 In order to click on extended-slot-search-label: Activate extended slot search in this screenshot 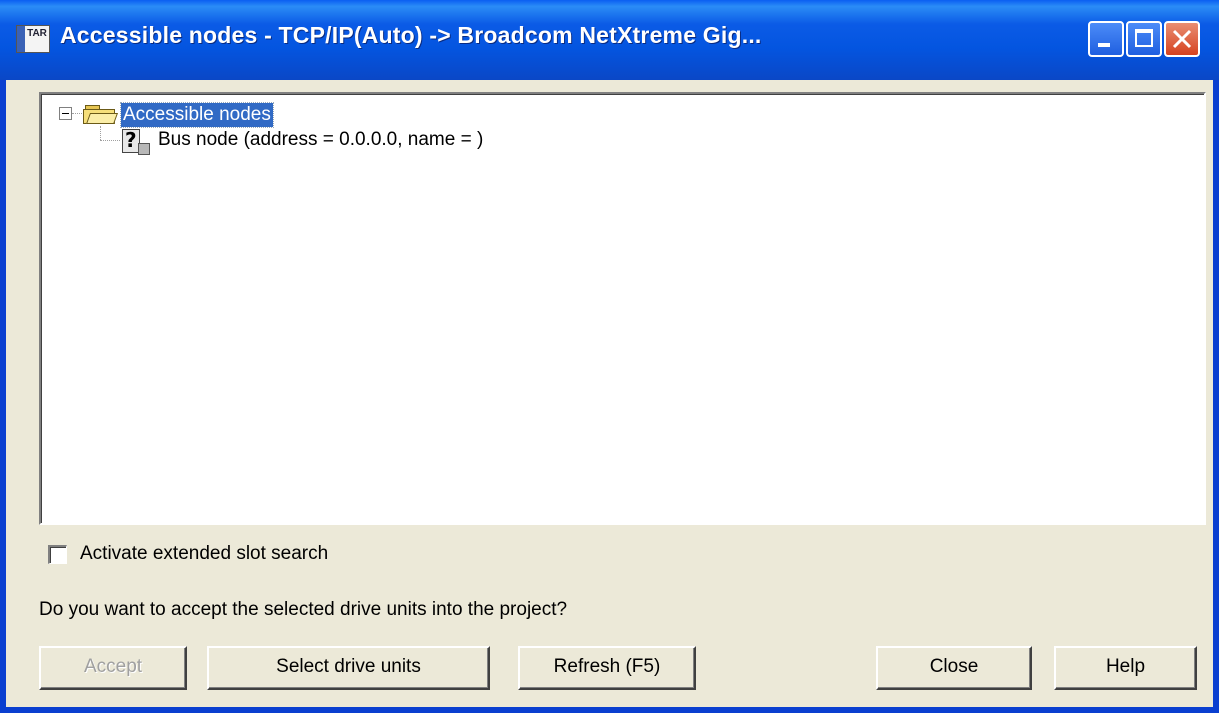, I will do `click(204, 554)`.